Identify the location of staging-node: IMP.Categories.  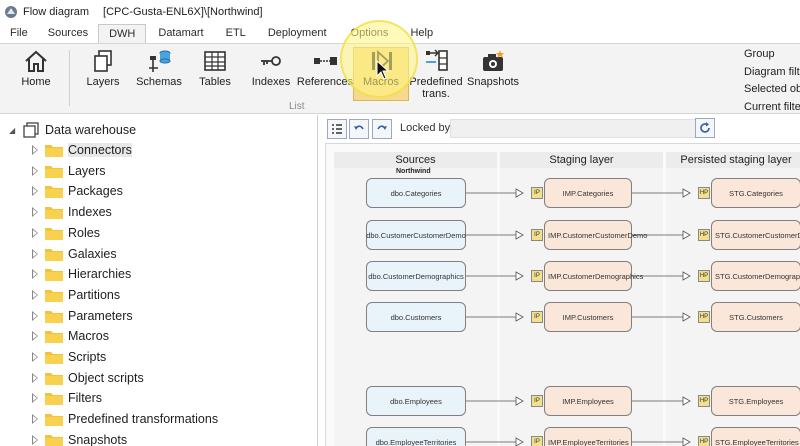
(588, 193).